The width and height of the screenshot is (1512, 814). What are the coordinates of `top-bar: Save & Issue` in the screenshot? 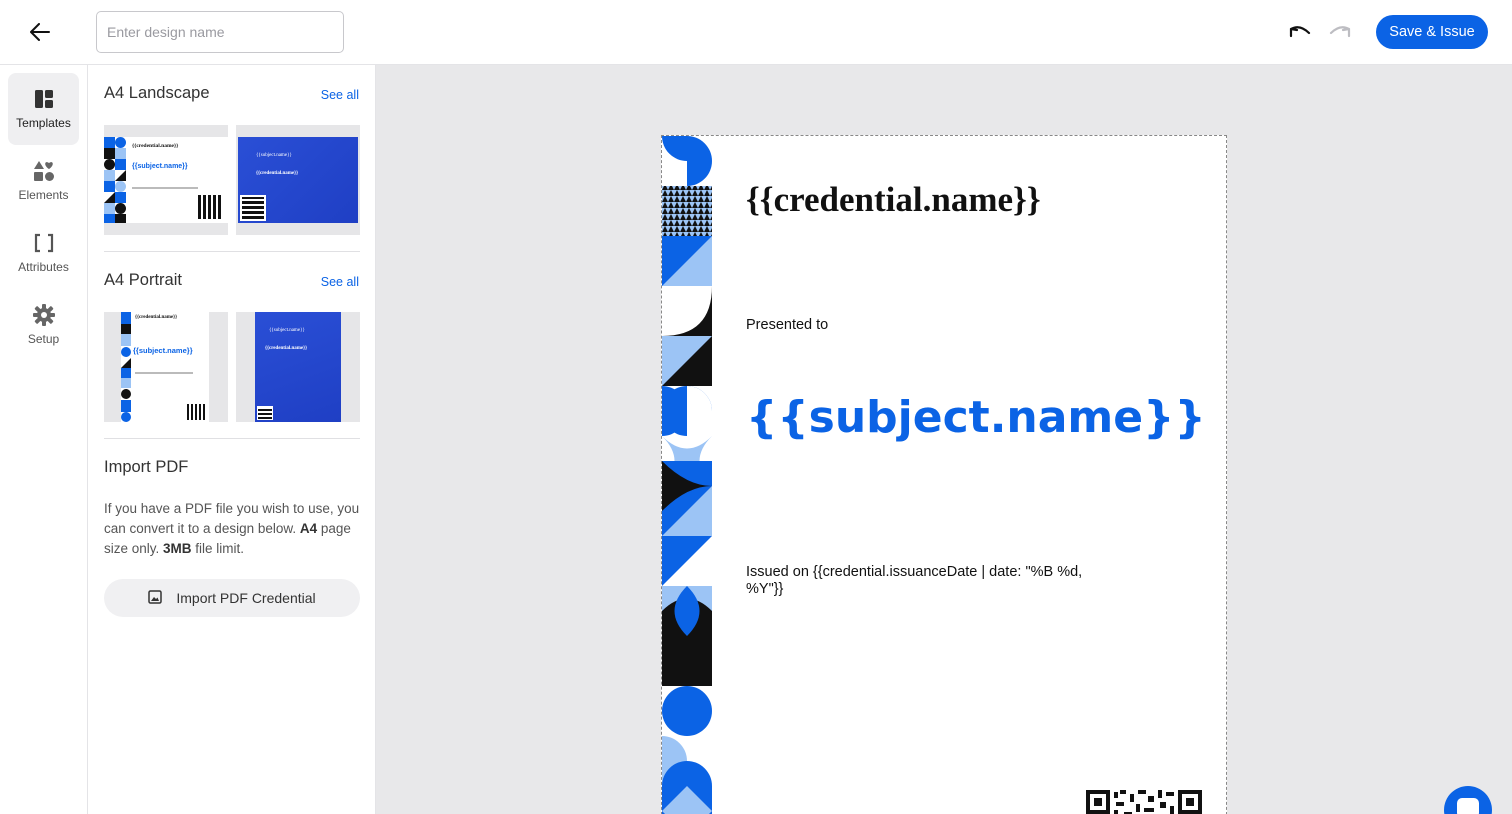 It's located at (756, 32).